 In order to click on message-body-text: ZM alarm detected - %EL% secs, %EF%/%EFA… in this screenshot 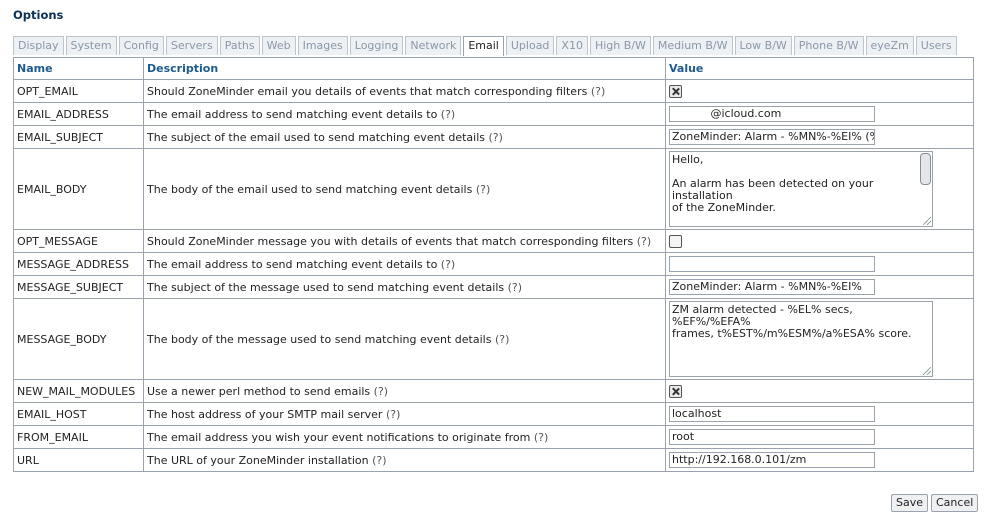, I will do `click(792, 321)`.